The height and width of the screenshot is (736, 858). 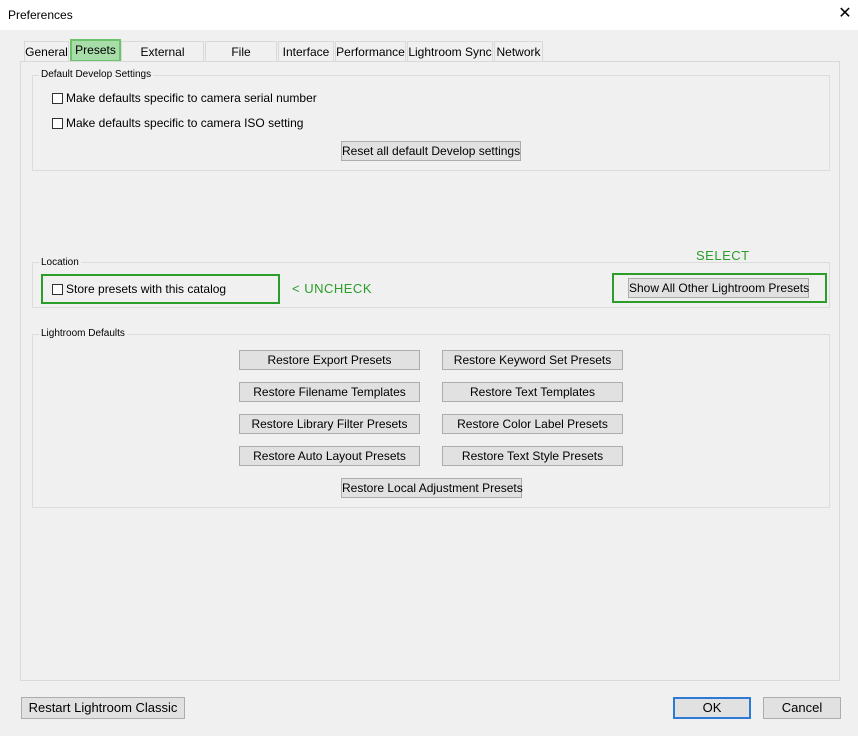 What do you see at coordinates (532, 424) in the screenshot?
I see `restore-color-label-presets-button: Restore Color Label Presets` at bounding box center [532, 424].